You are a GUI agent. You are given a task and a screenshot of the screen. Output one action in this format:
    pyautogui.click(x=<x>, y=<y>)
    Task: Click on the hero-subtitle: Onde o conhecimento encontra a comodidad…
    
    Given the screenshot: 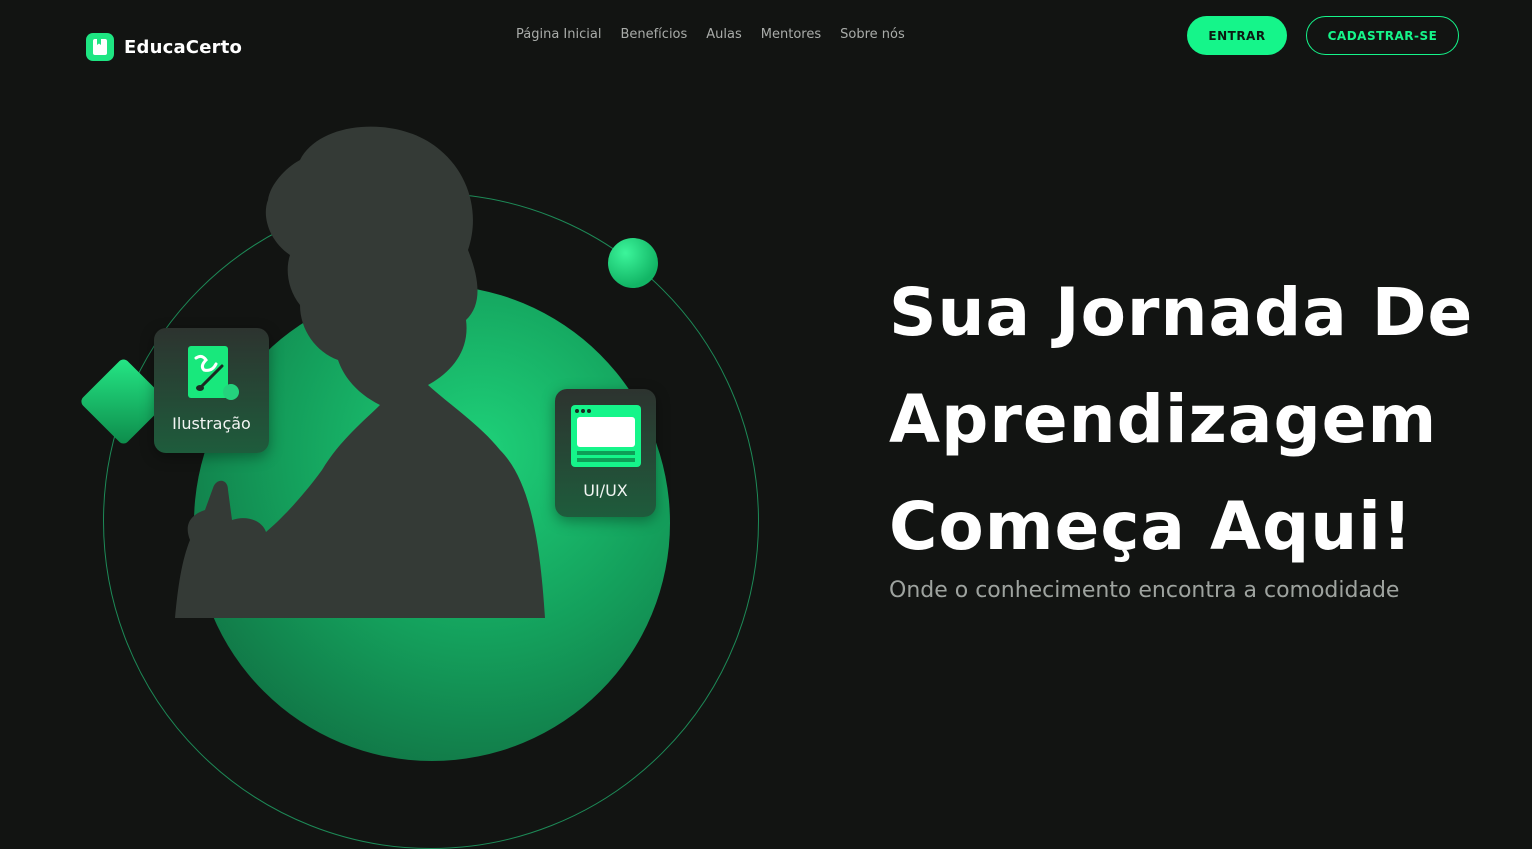 What is the action you would take?
    pyautogui.click(x=1144, y=590)
    